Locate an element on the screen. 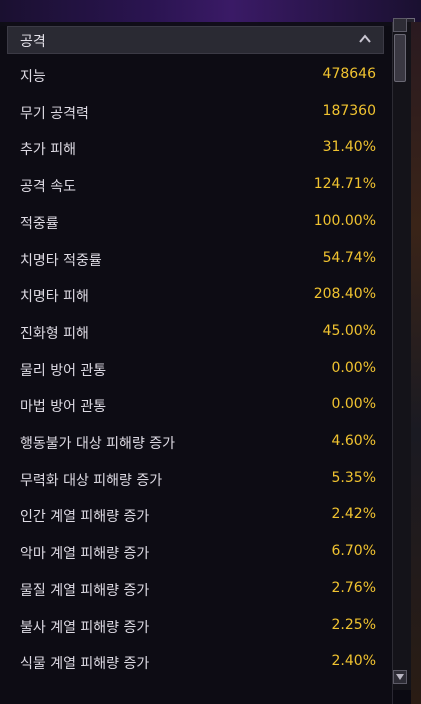 The image size is (421, 704). background-game-ui is located at coordinates (416, 363).